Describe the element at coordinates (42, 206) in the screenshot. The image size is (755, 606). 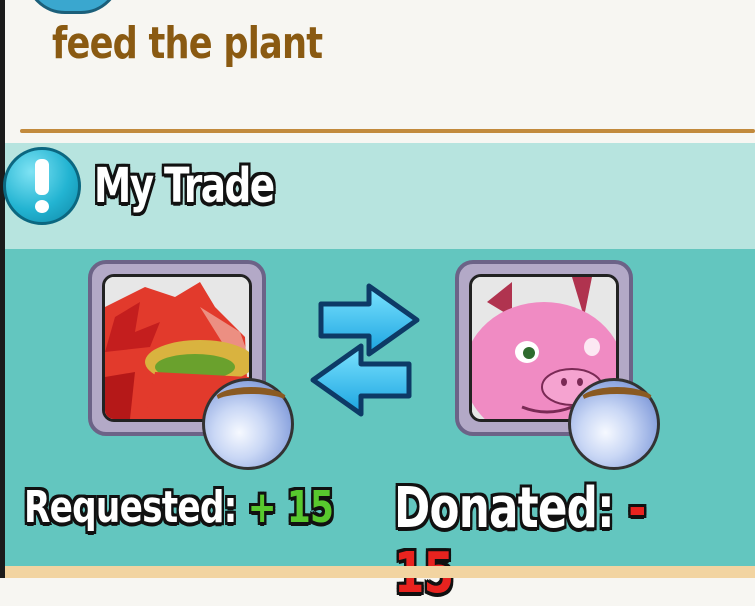
I see `exclamation-dot` at that location.